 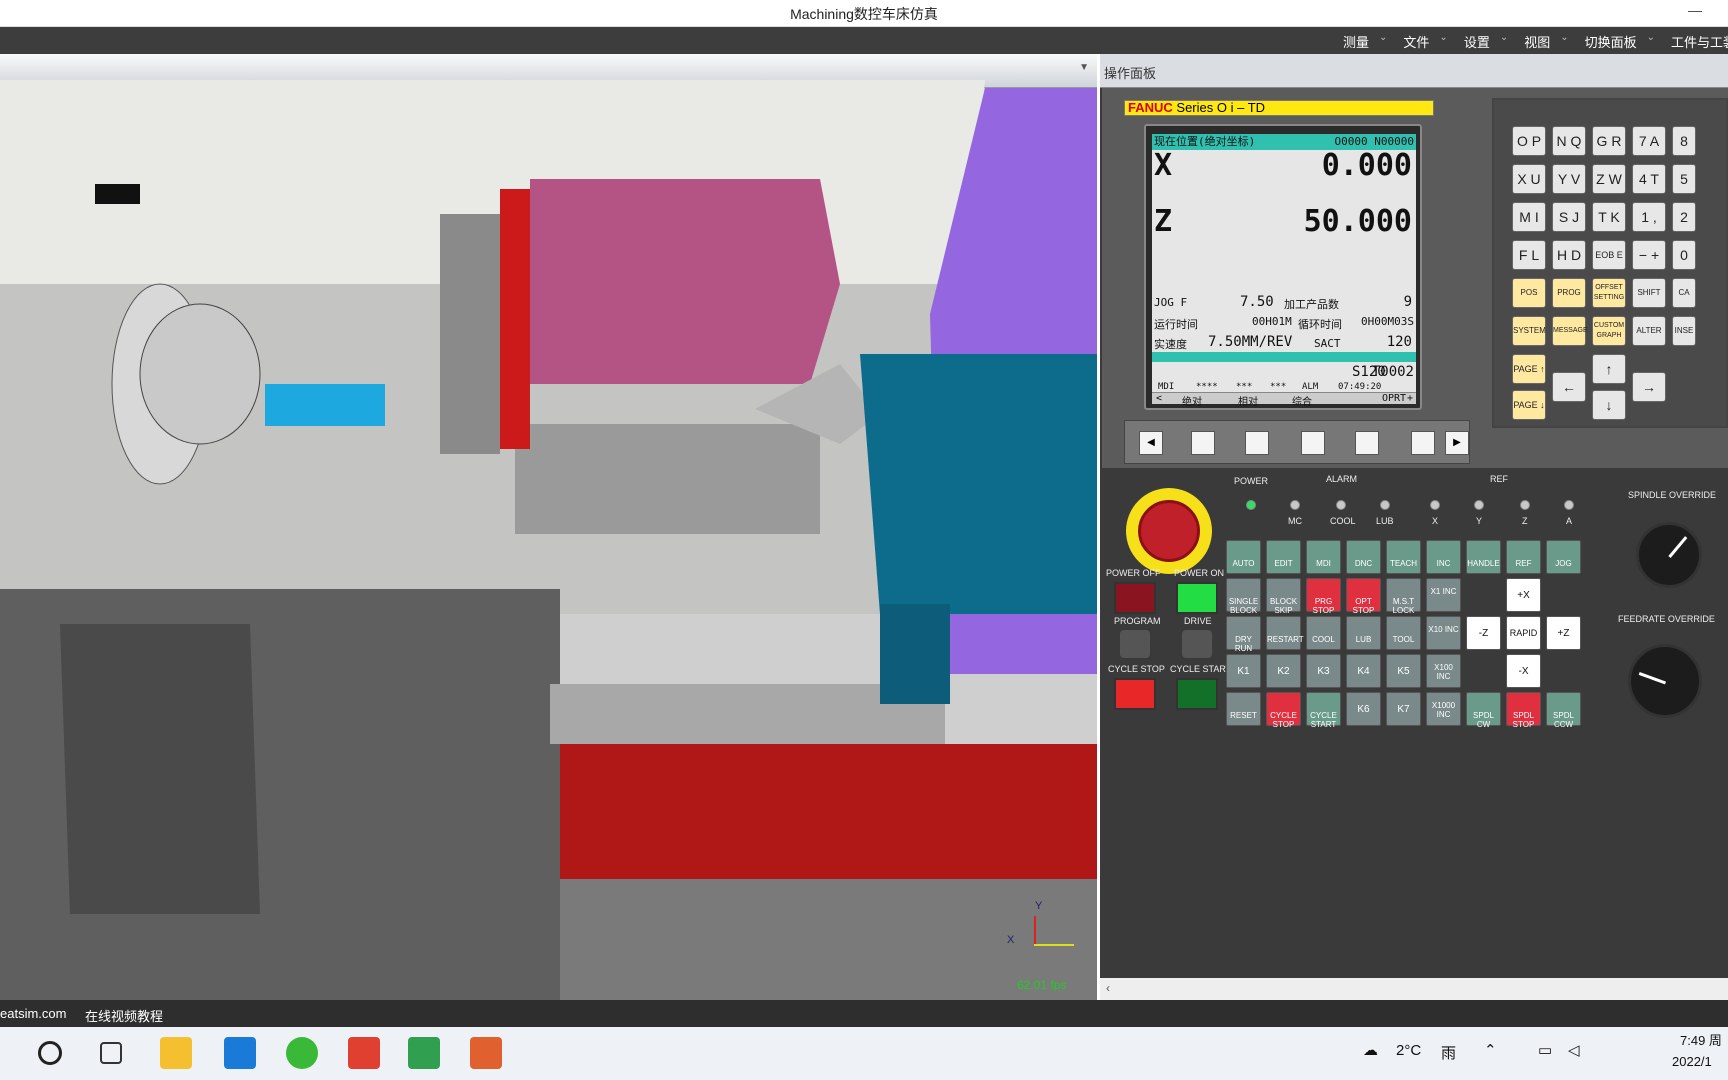 What do you see at coordinates (1283, 710) in the screenshot?
I see `cycle-stop-key: CYCLE STOP` at bounding box center [1283, 710].